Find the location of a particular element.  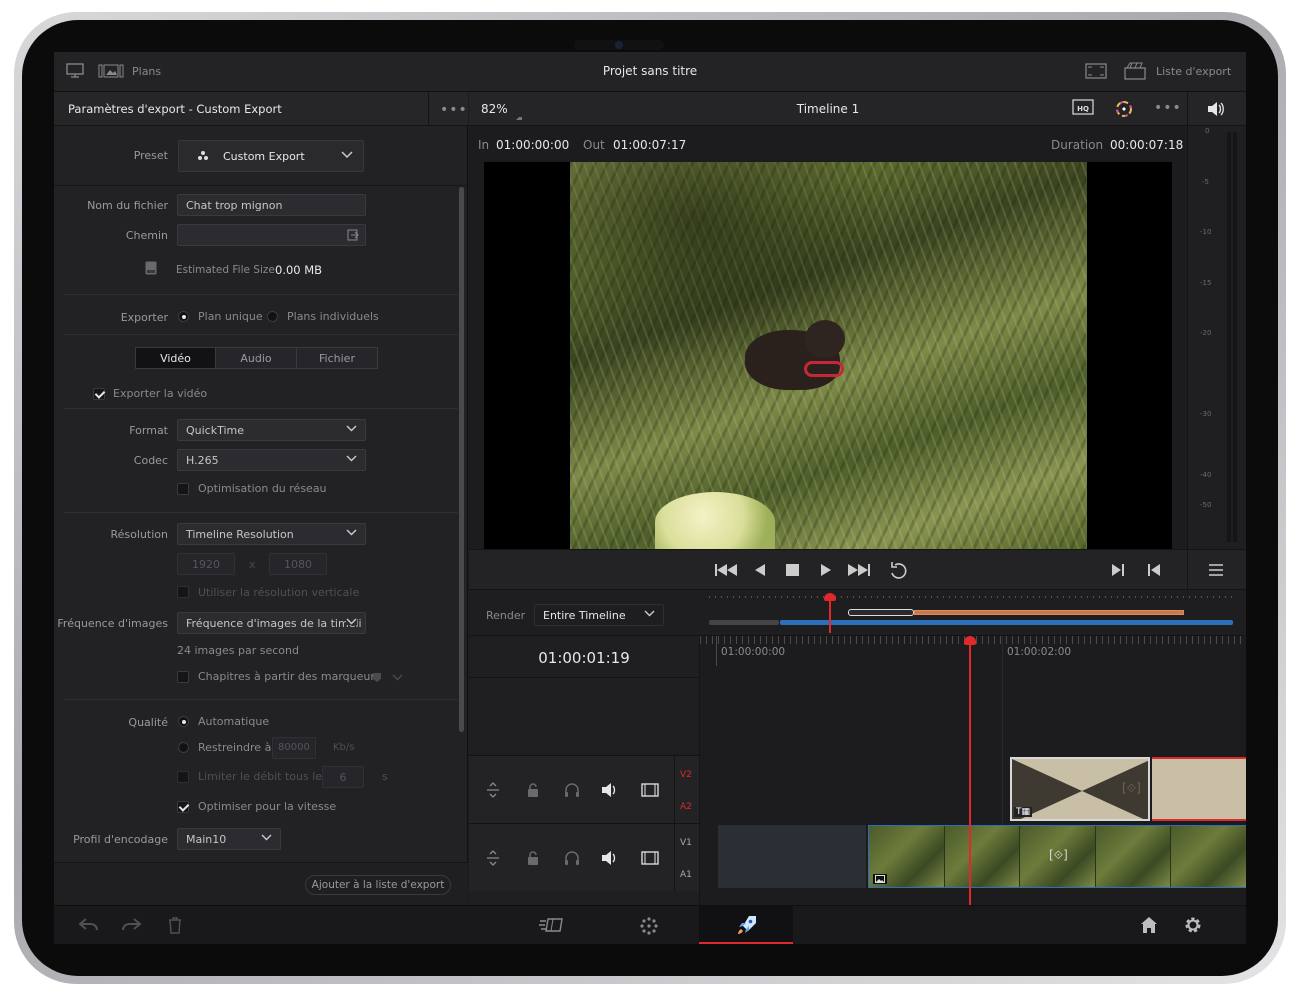

preset-select: Custom Export is located at coordinates (271, 156).